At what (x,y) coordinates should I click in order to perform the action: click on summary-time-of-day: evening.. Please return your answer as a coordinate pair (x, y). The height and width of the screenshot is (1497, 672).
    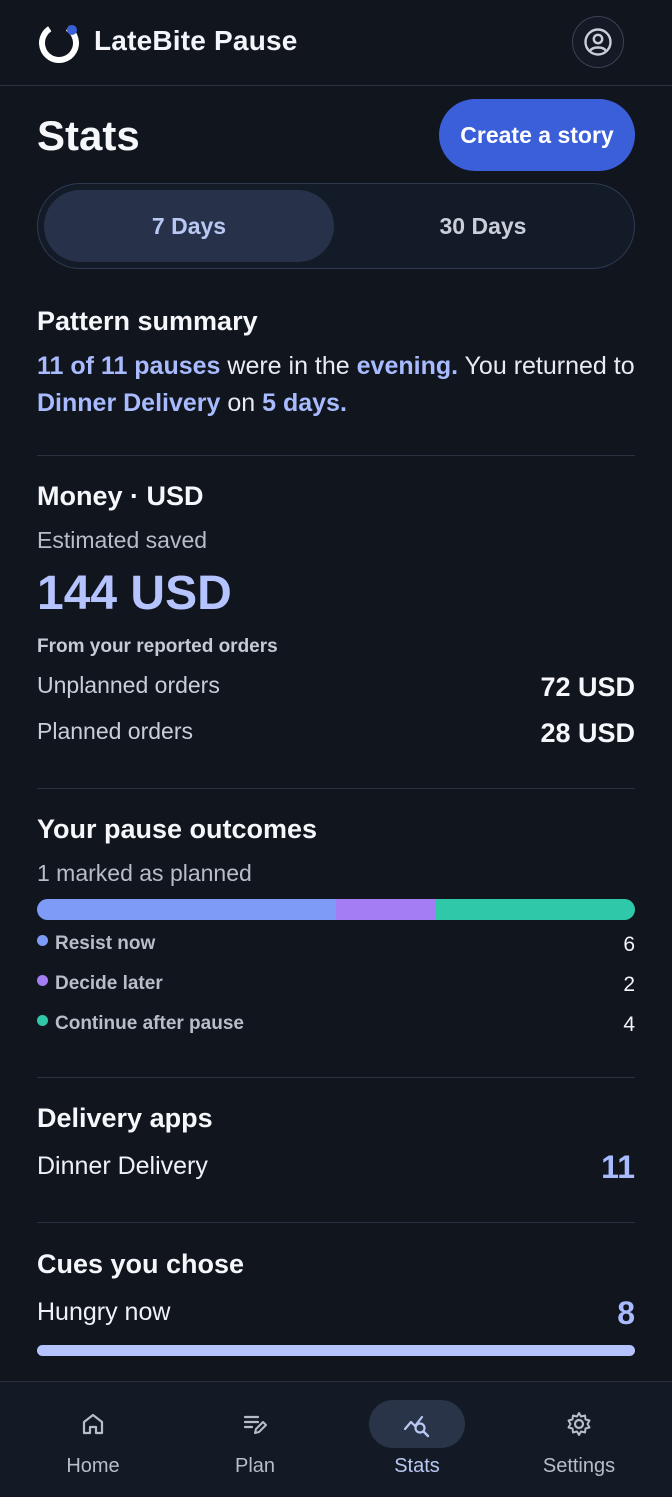
    Looking at the image, I should click on (407, 366).